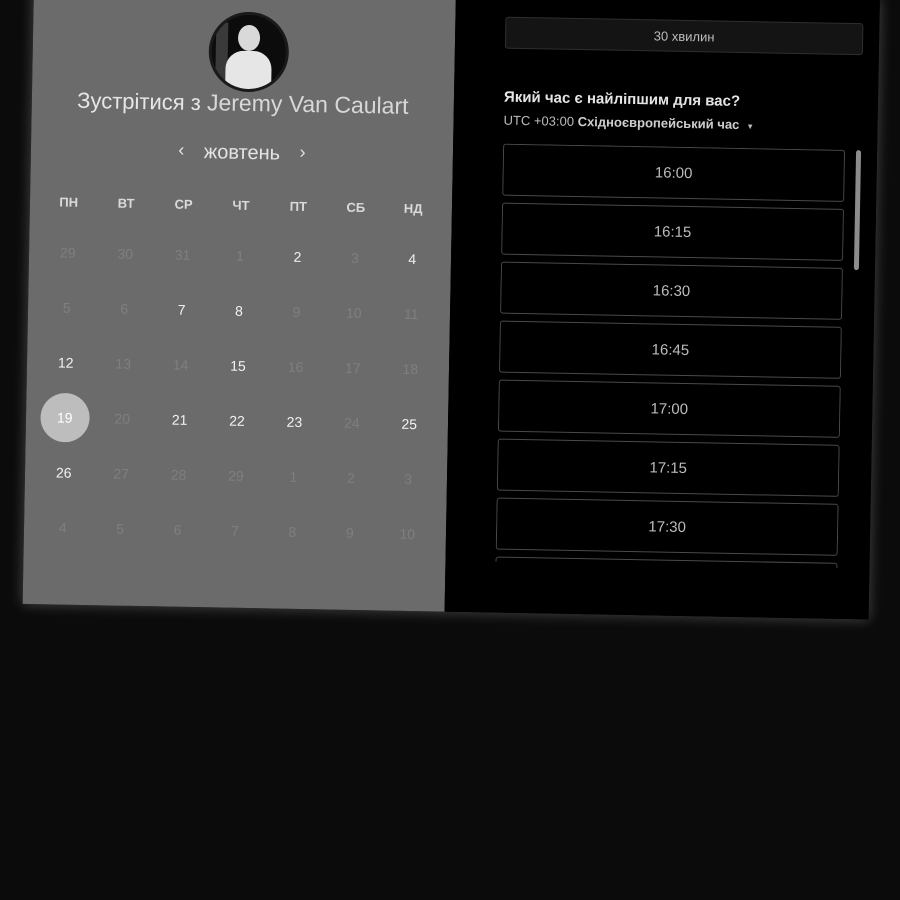  Describe the element at coordinates (126, 203) in the screenshot. I see `weekday-label: ВТ` at that location.